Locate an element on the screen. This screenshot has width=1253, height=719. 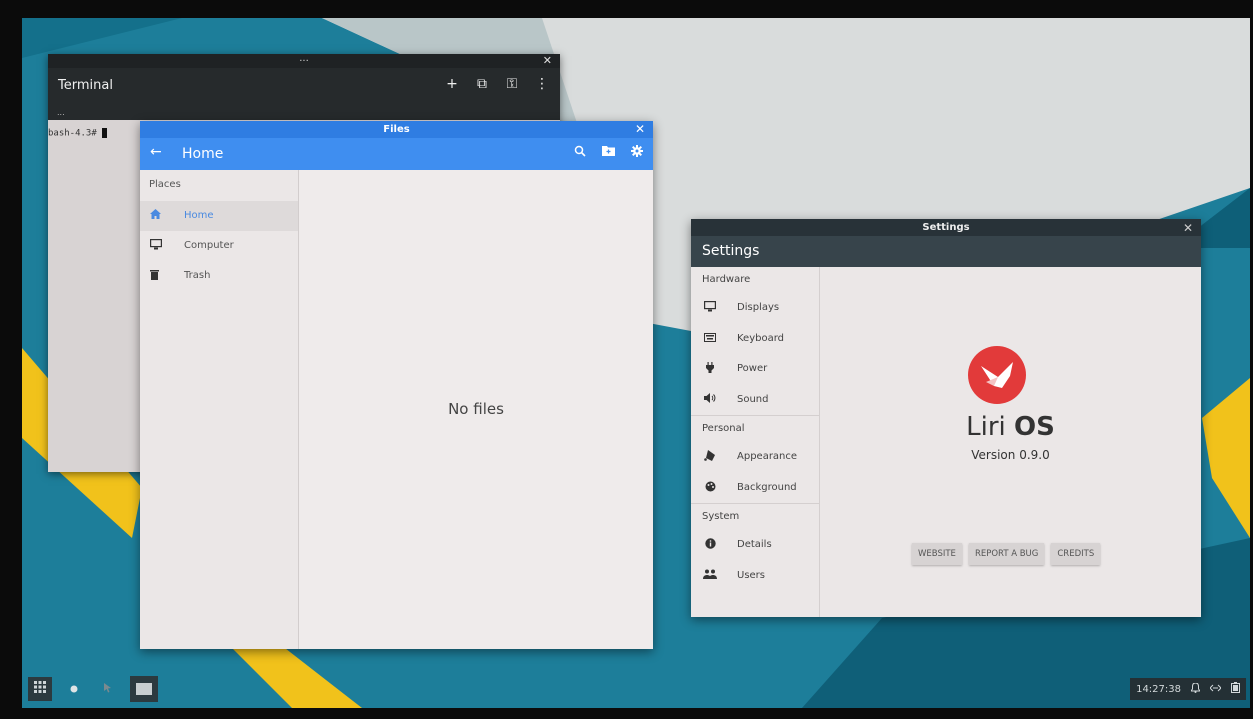
settings-gear-icon is located at coordinates (637, 152).